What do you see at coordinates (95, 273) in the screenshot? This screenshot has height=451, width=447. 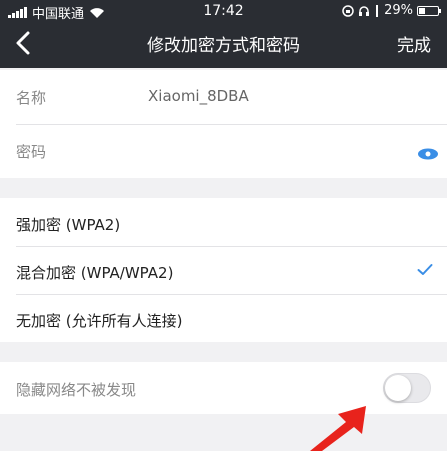 I see `option-label: 混合加密 (WPA/WPA2)` at bounding box center [95, 273].